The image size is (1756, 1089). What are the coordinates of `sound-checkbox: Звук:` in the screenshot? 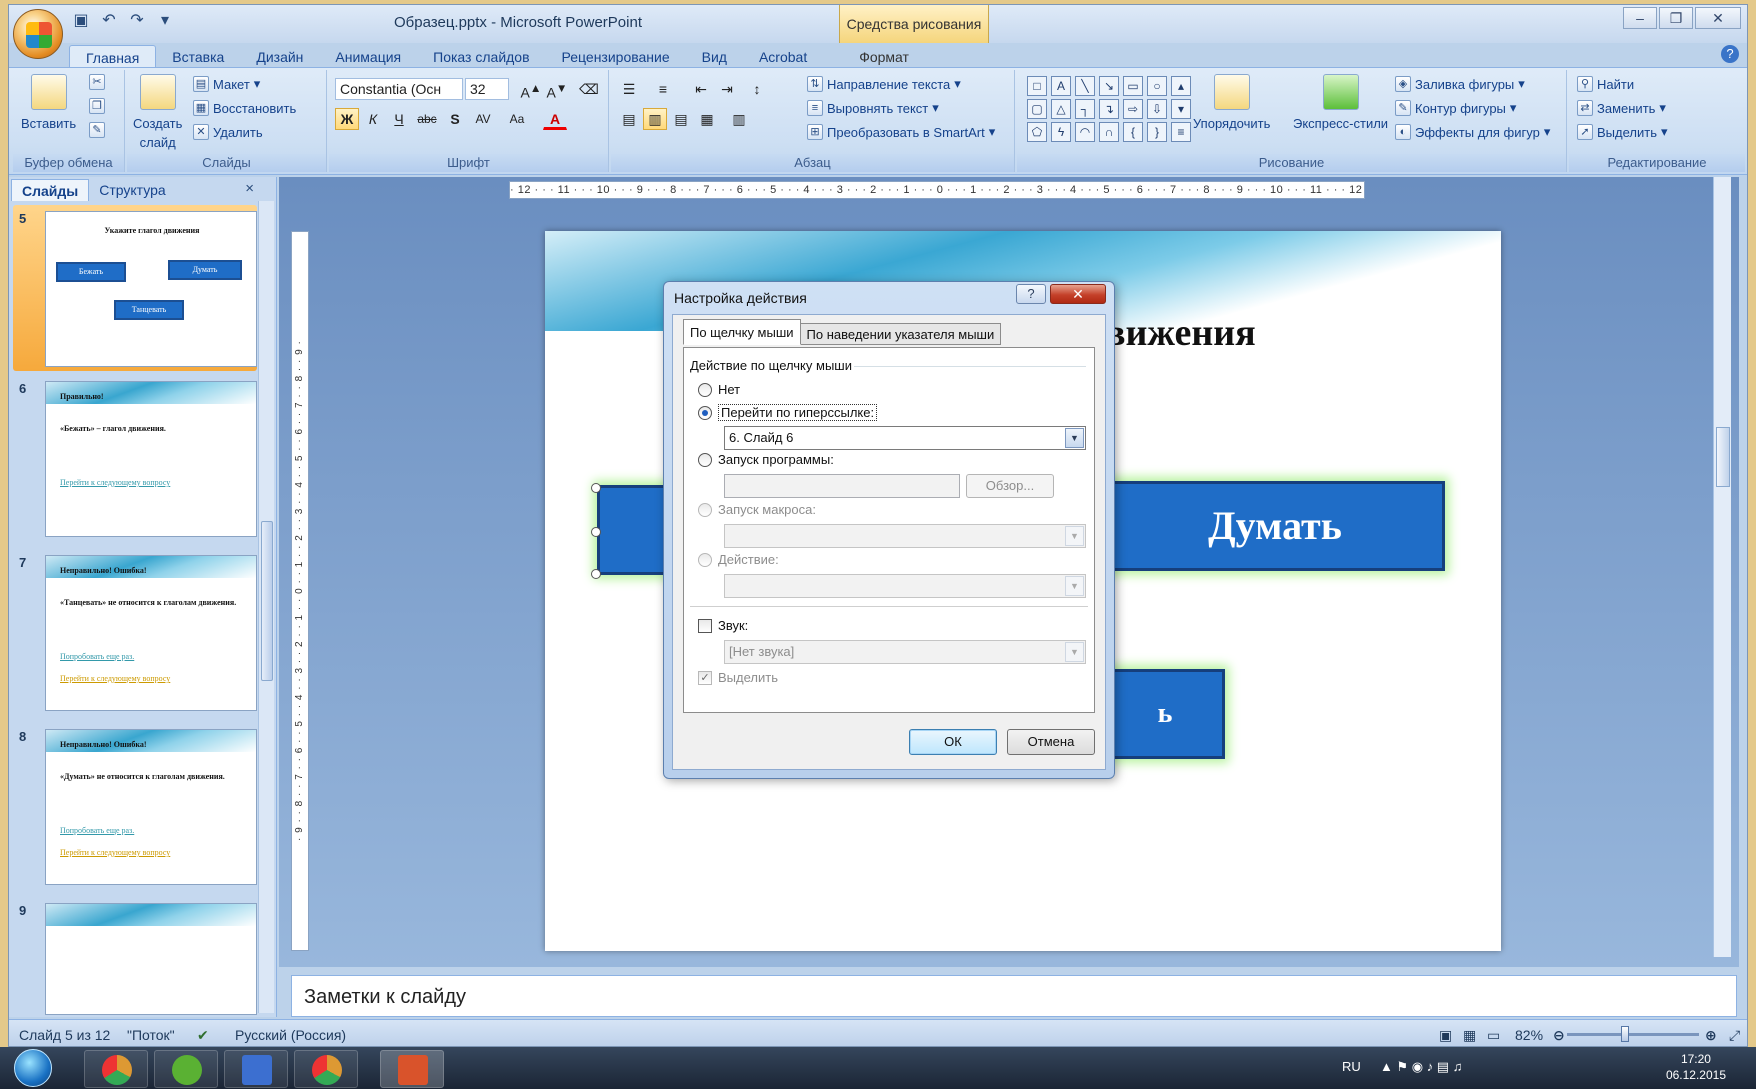 It's located at (723, 625).